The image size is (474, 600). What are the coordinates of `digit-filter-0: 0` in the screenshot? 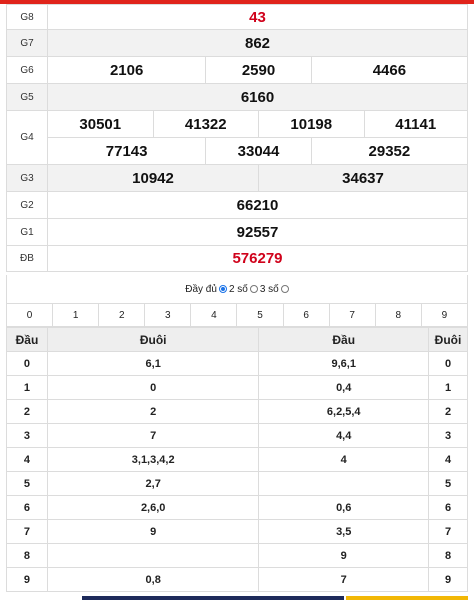 It's located at (29, 315).